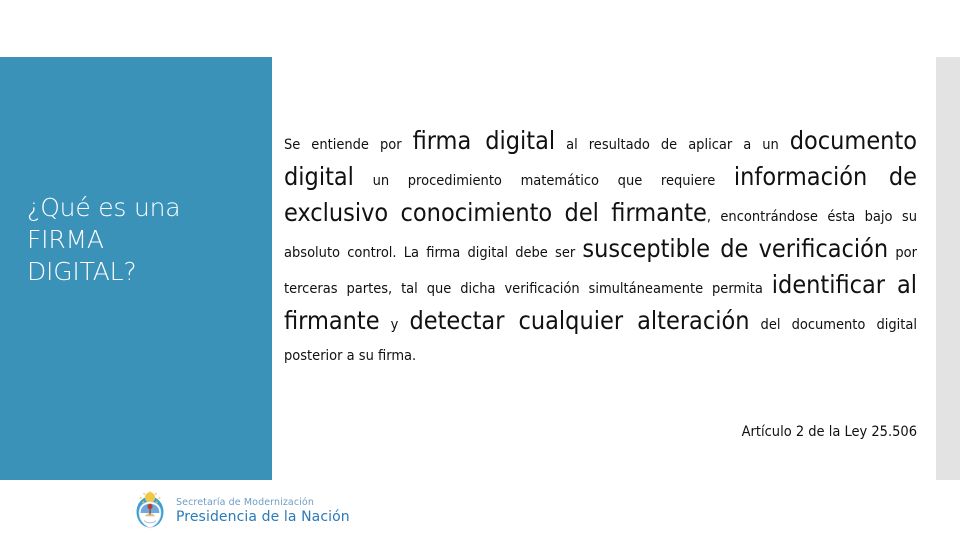 The width and height of the screenshot is (960, 540). I want to click on footer-logo-line-1: Secretaría de Modernización, so click(245, 503).